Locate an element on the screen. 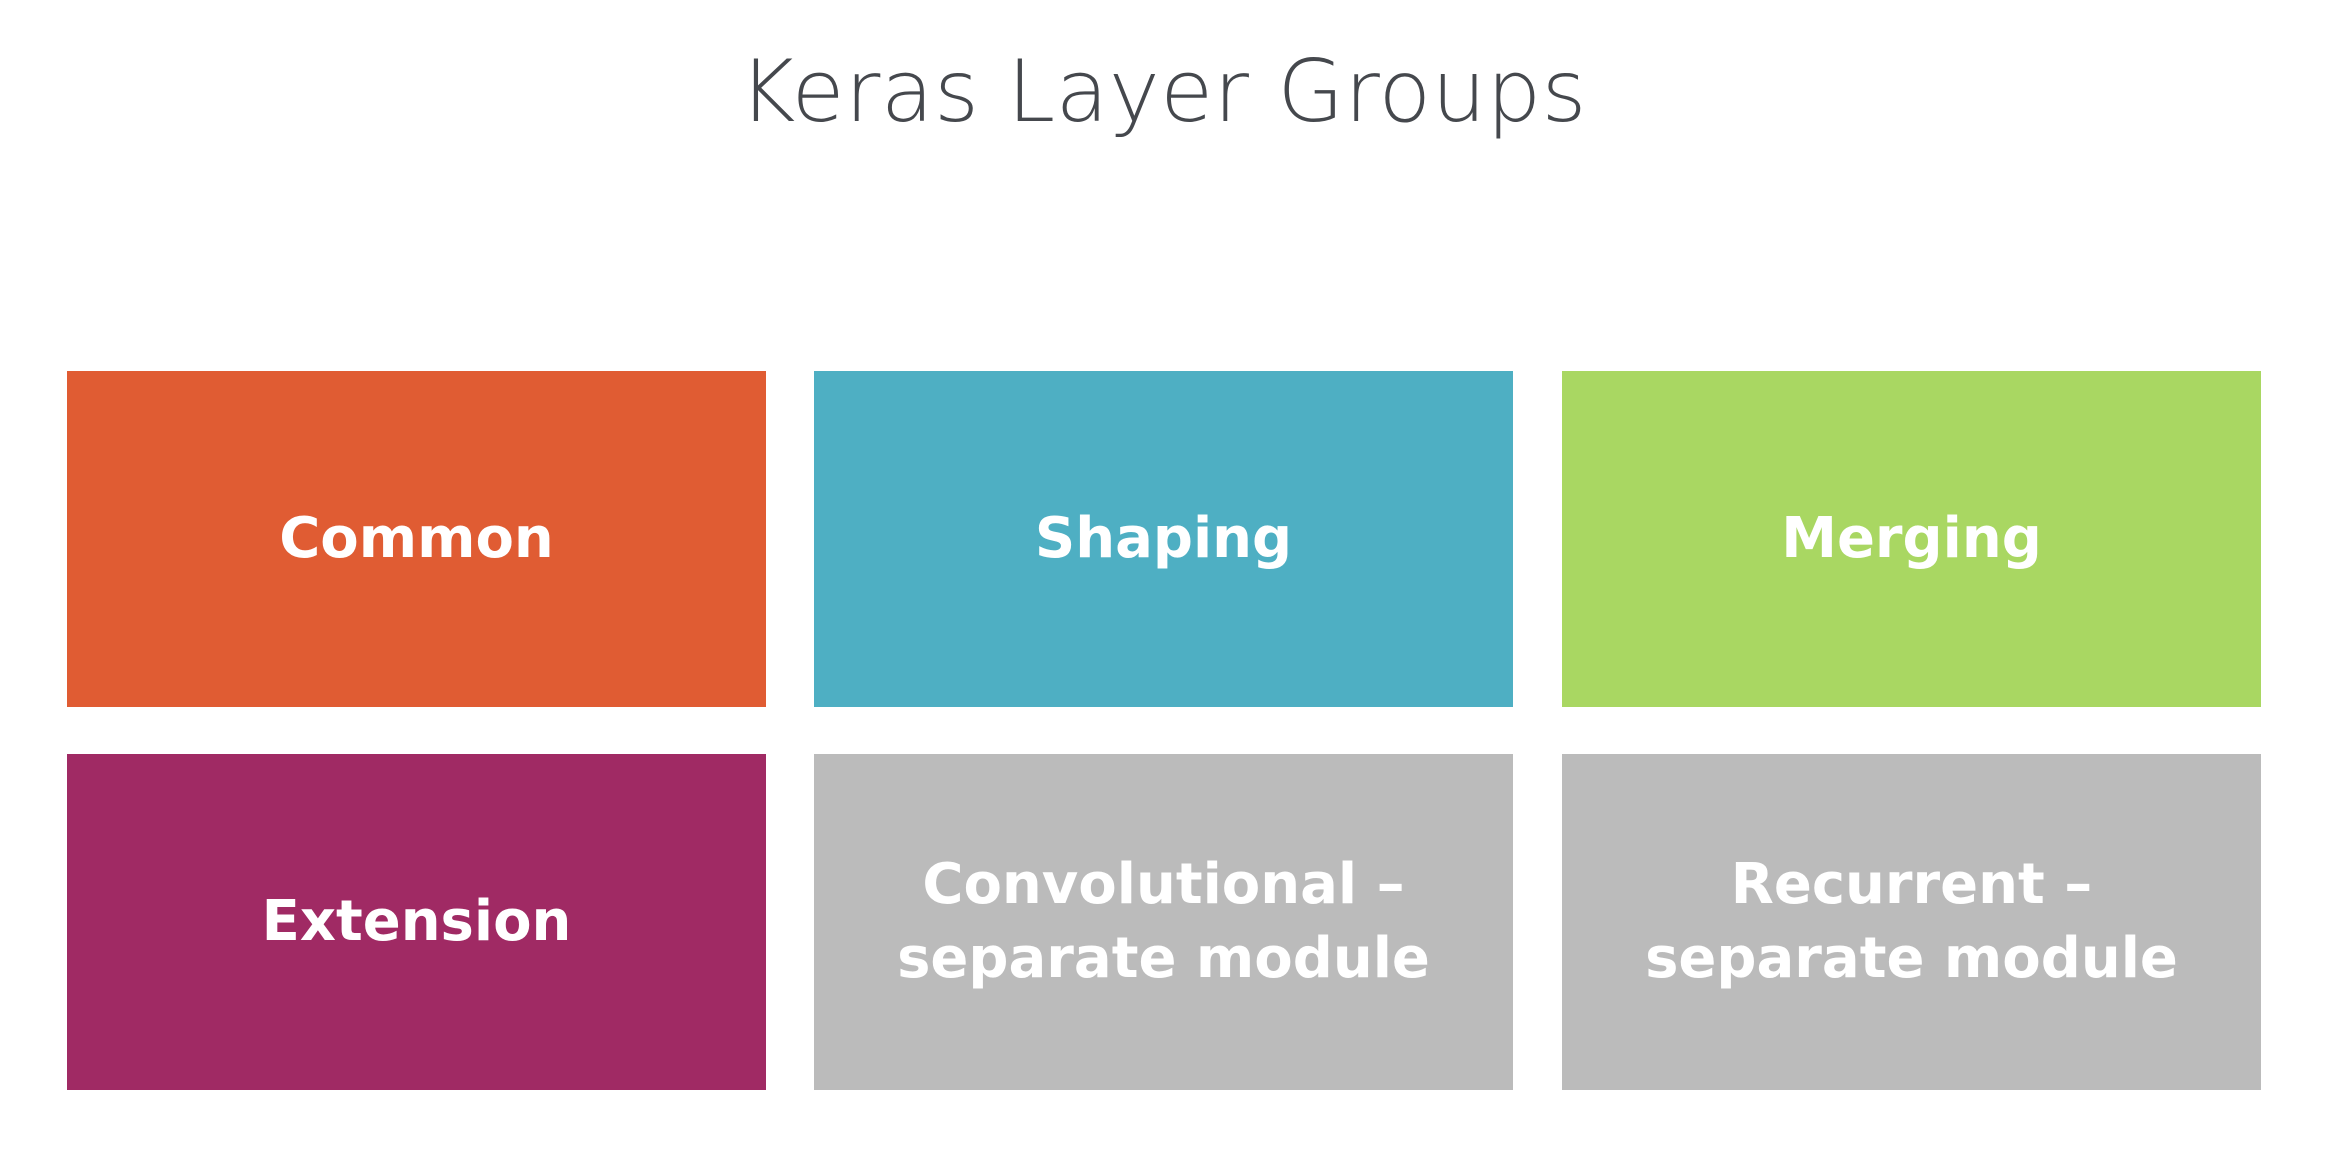  slide-title: Keras Layer Groups is located at coordinates (1163, 92).